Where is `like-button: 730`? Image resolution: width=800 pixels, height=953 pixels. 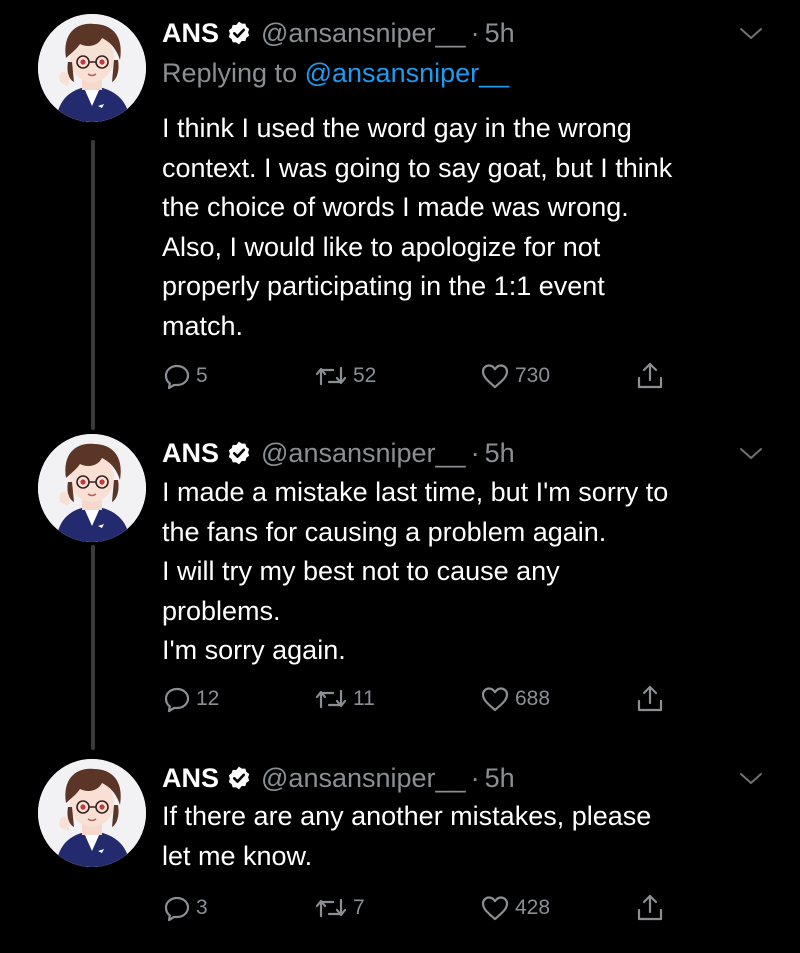
like-button: 730 is located at coordinates (515, 376).